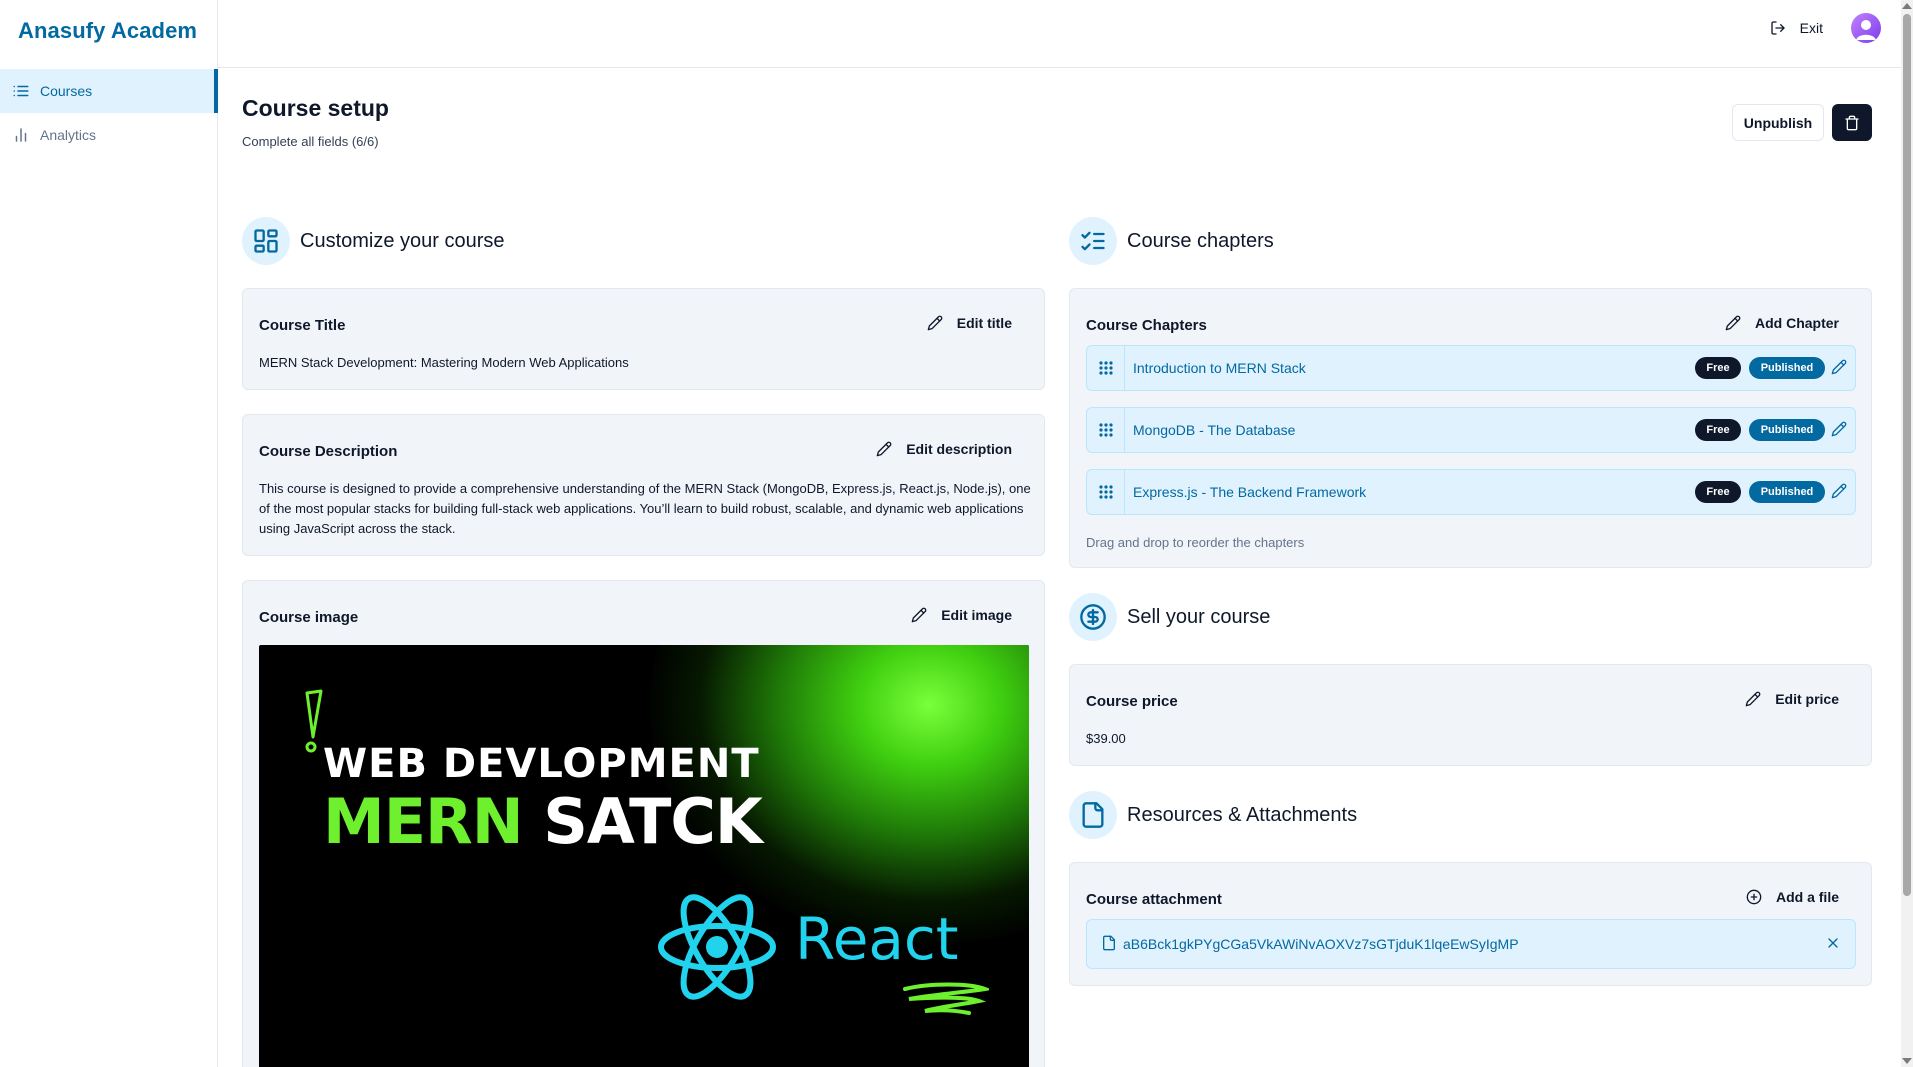 This screenshot has height=1067, width=1913. I want to click on thumbnail-title: MERN SATCK, so click(543, 821).